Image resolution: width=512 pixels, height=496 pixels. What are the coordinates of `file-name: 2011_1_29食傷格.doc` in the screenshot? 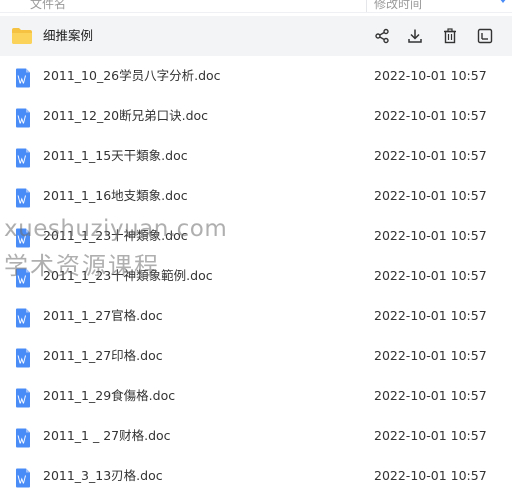 It's located at (109, 396).